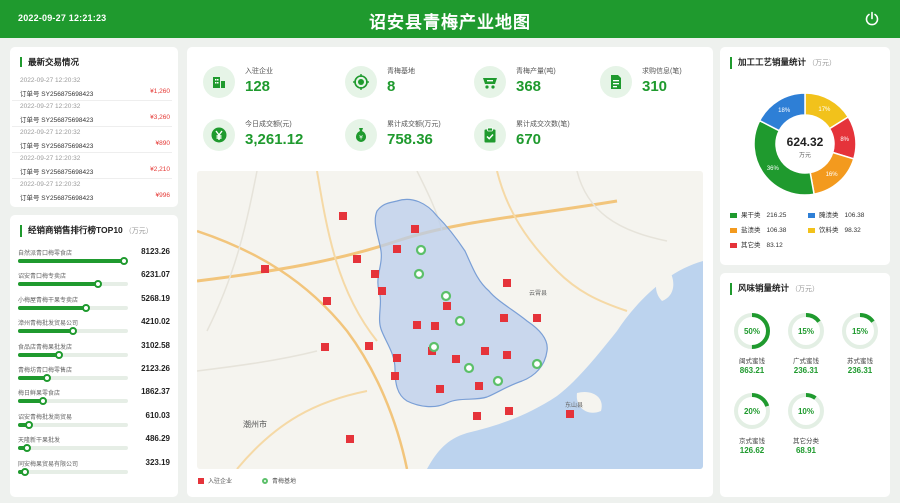 The image size is (900, 503). I want to click on ranking-row: 漳州青梅批发贸易公司 4210.02, so click(94, 329).